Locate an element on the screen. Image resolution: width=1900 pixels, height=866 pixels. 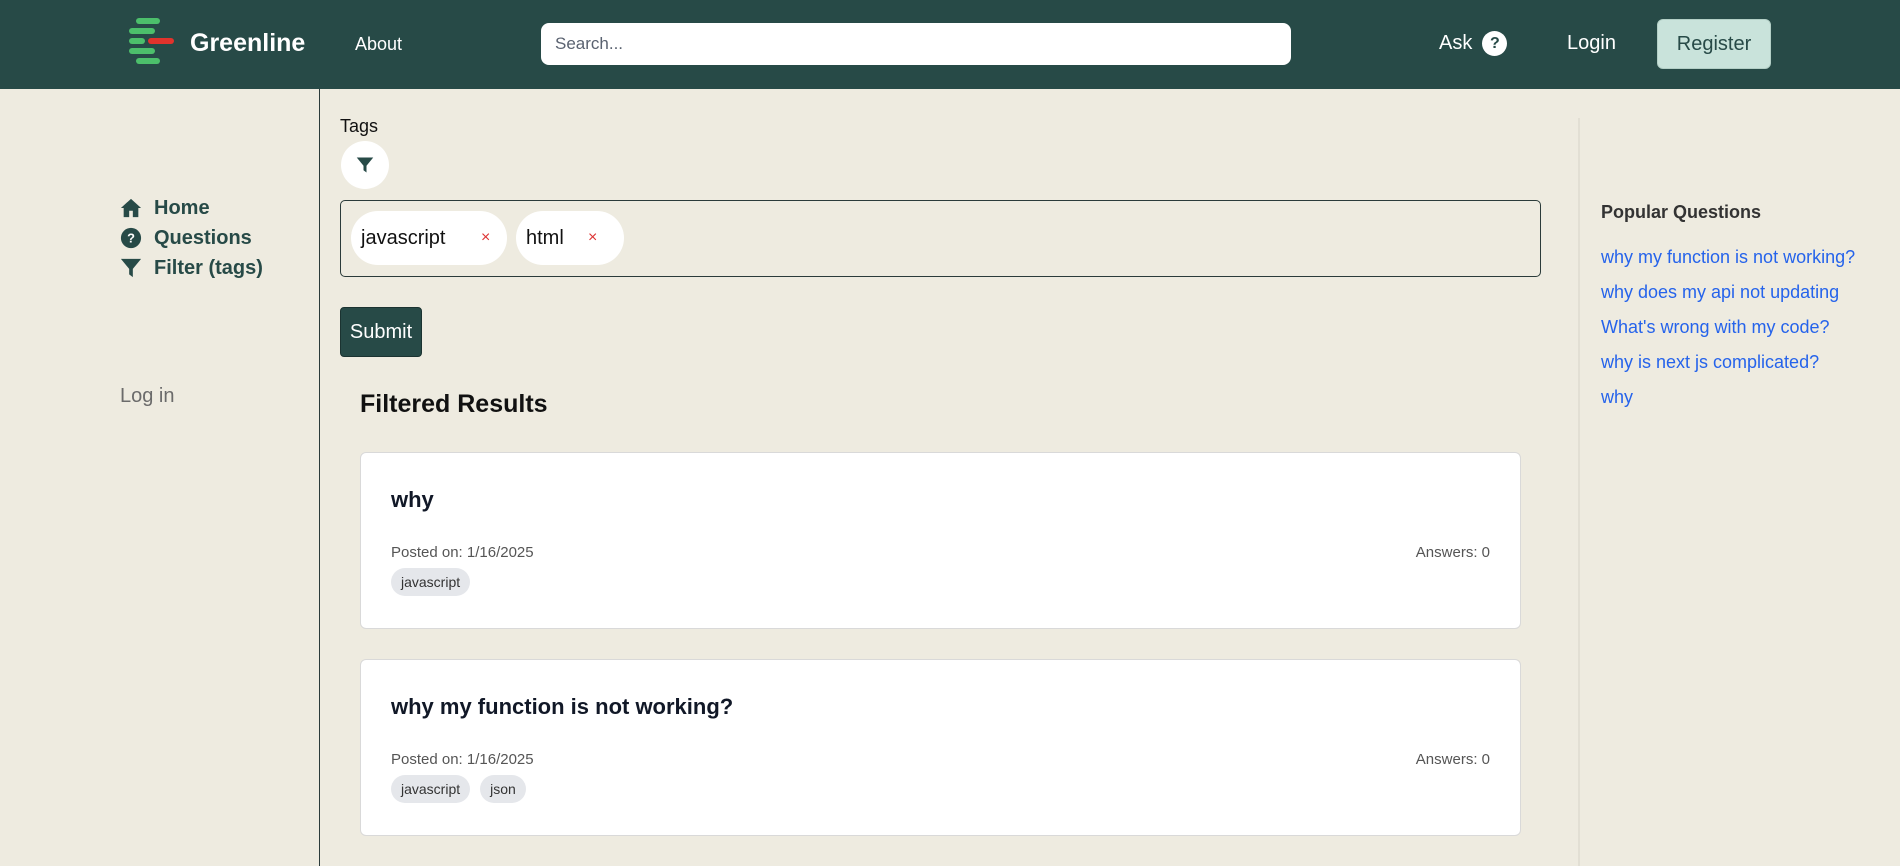
sidebar-item-label: Questions is located at coordinates (203, 237).